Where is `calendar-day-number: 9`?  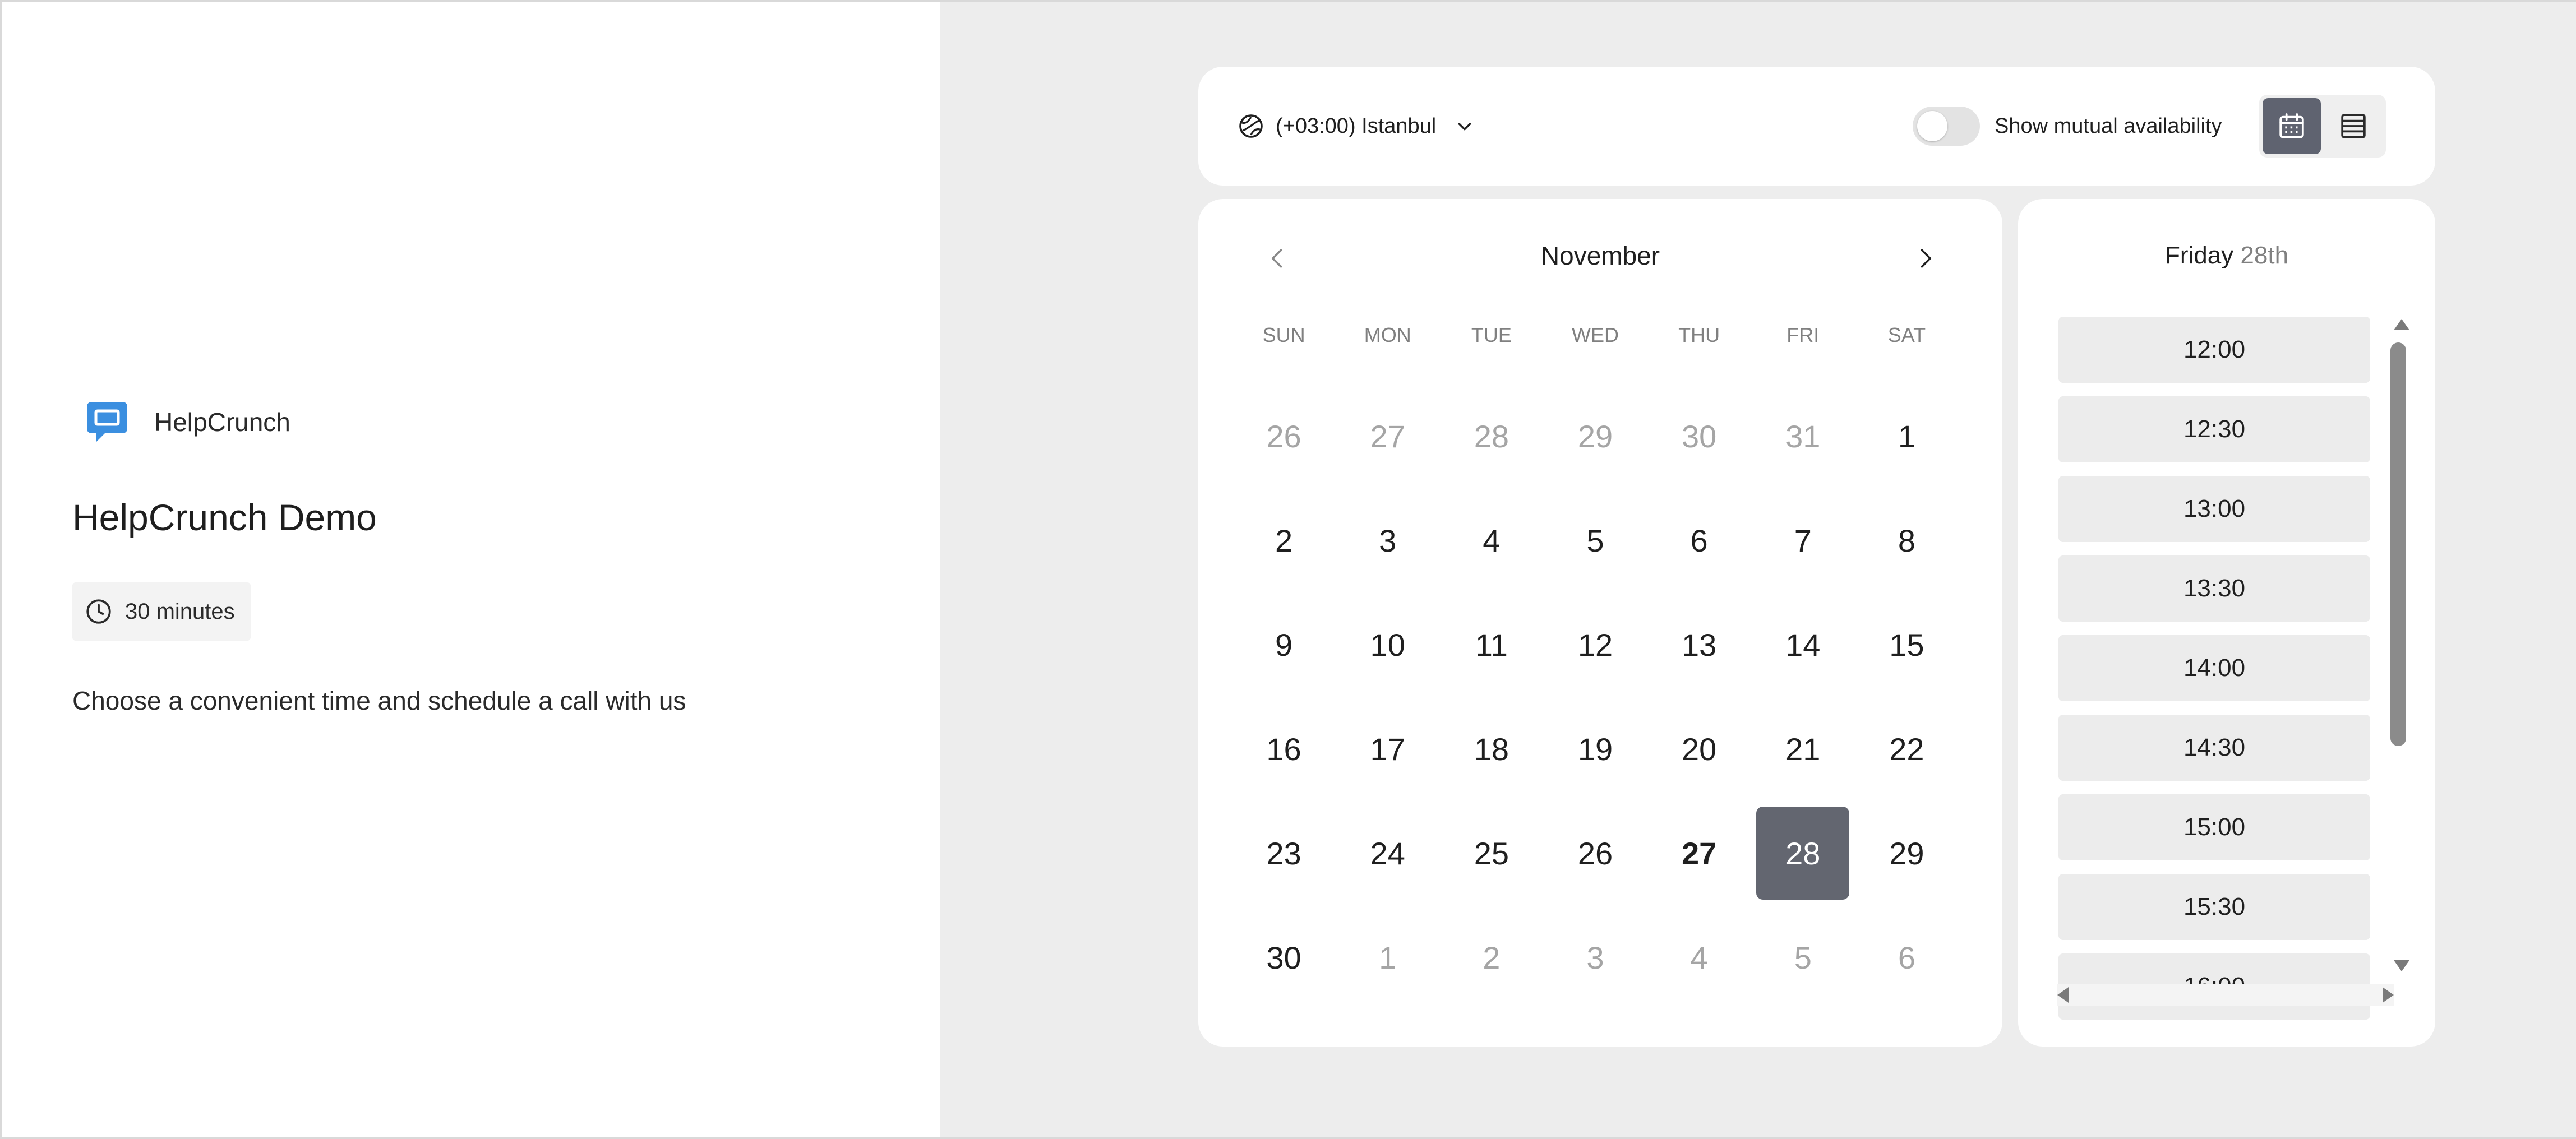 calendar-day-number: 9 is located at coordinates (1284, 645).